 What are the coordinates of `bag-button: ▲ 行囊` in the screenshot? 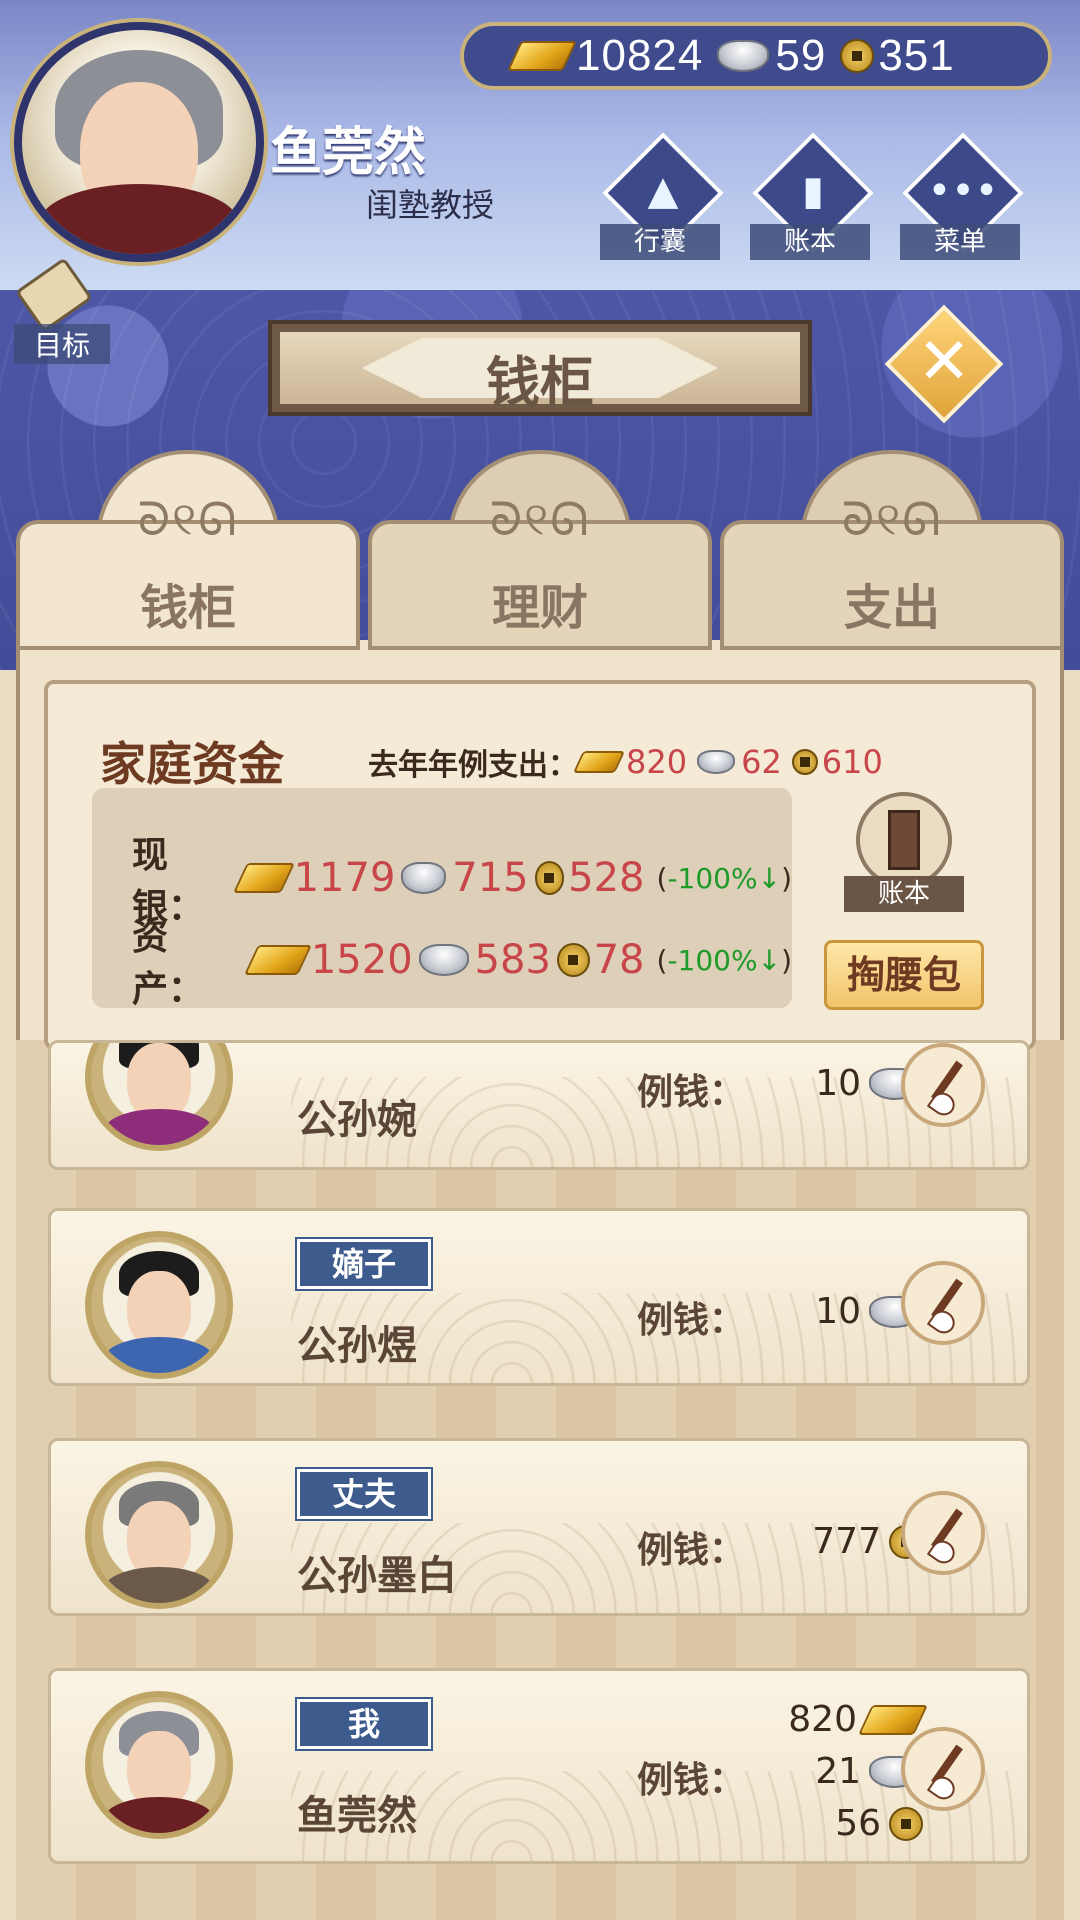 It's located at (662, 196).